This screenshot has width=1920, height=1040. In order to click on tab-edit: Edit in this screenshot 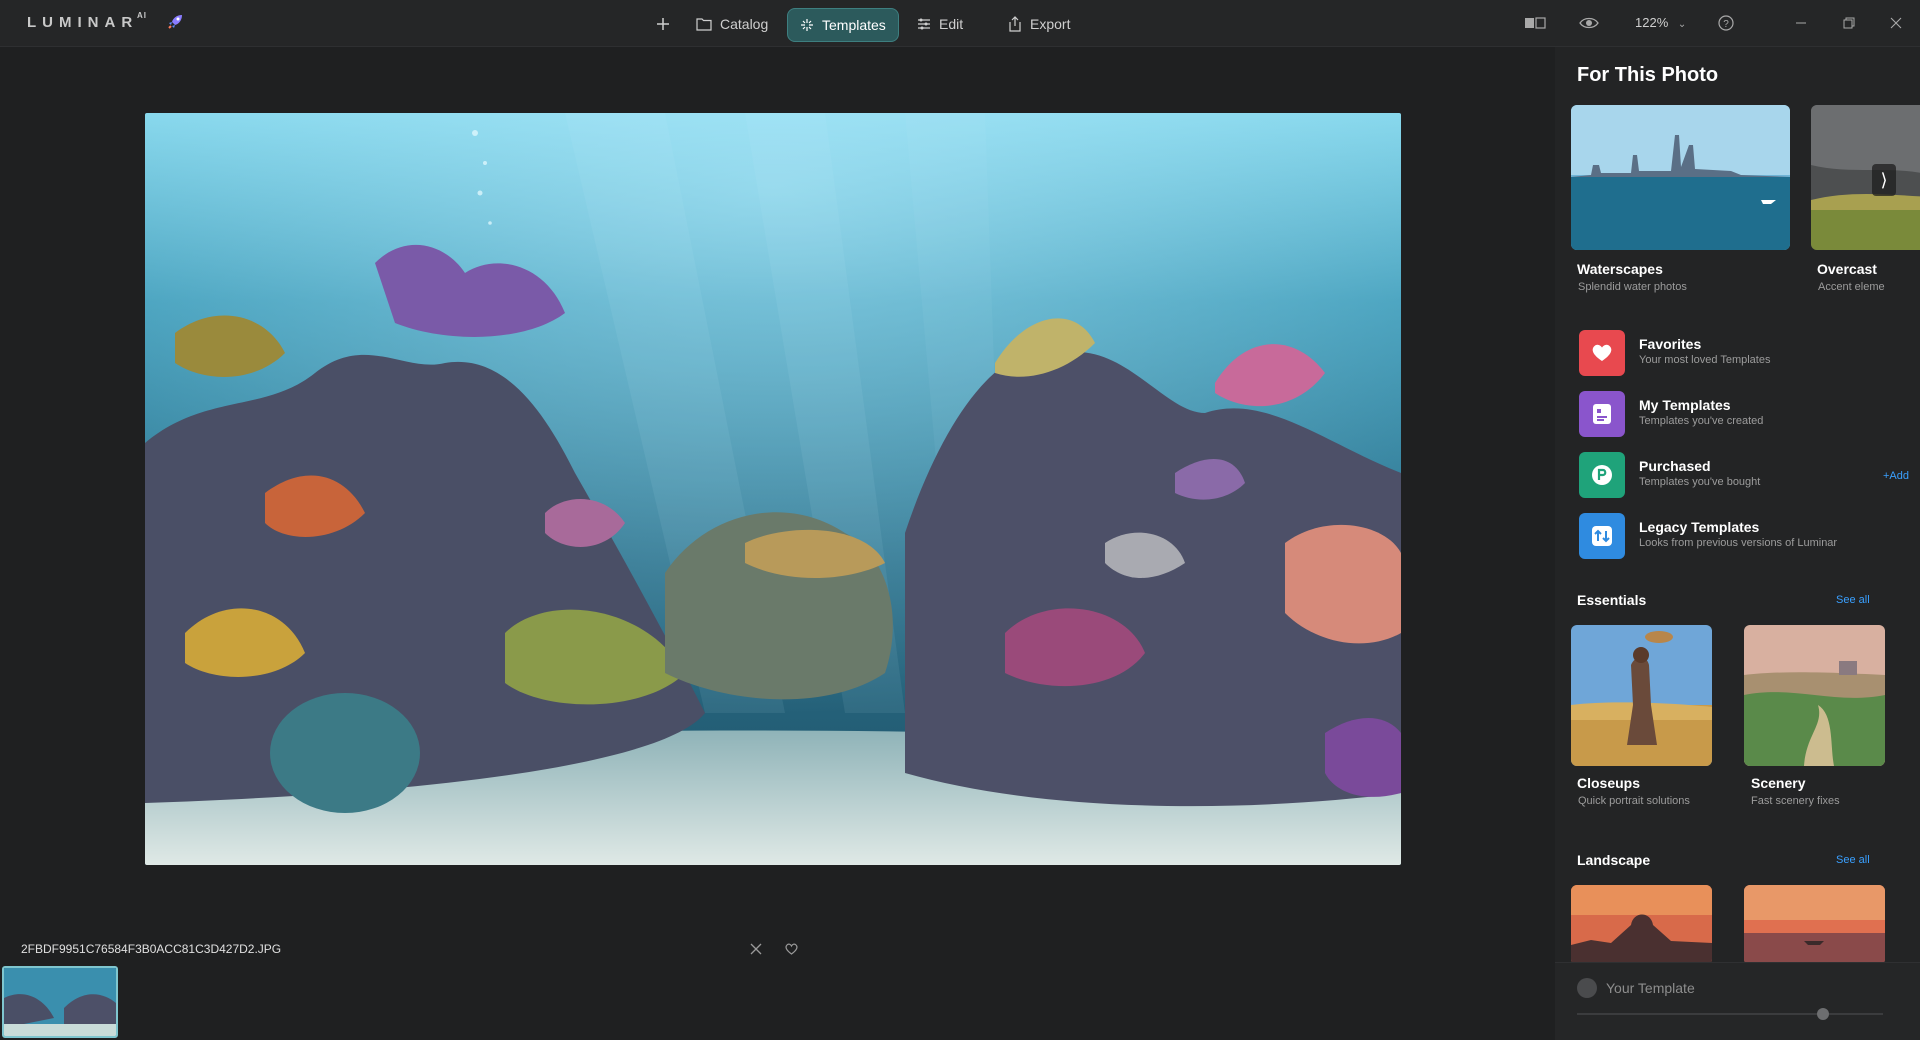, I will do `click(940, 24)`.